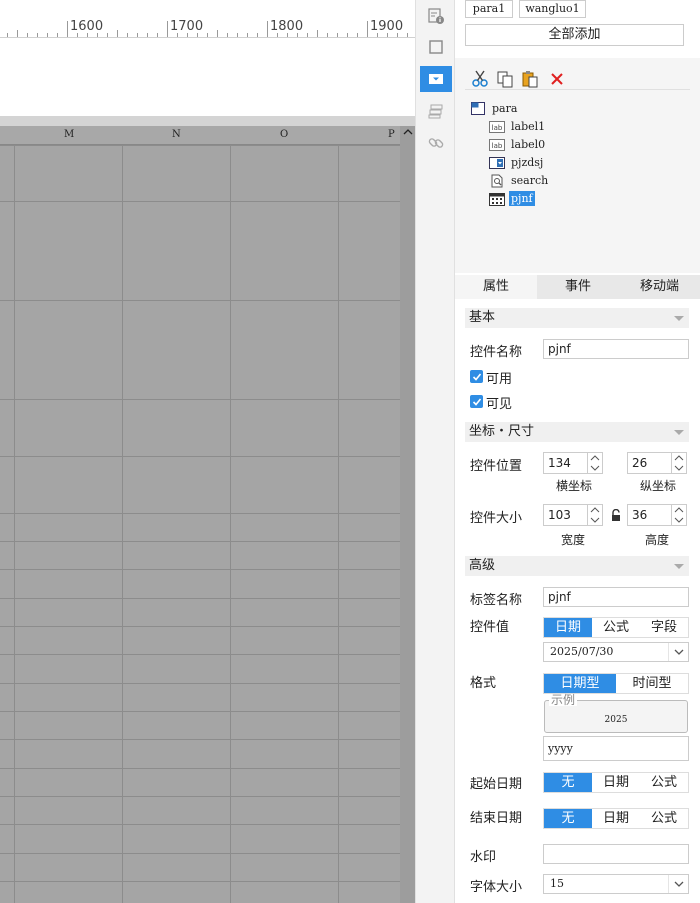 The width and height of the screenshot is (700, 903). What do you see at coordinates (616, 652) in the screenshot?
I see `date-value-select: 2025/07/30` at bounding box center [616, 652].